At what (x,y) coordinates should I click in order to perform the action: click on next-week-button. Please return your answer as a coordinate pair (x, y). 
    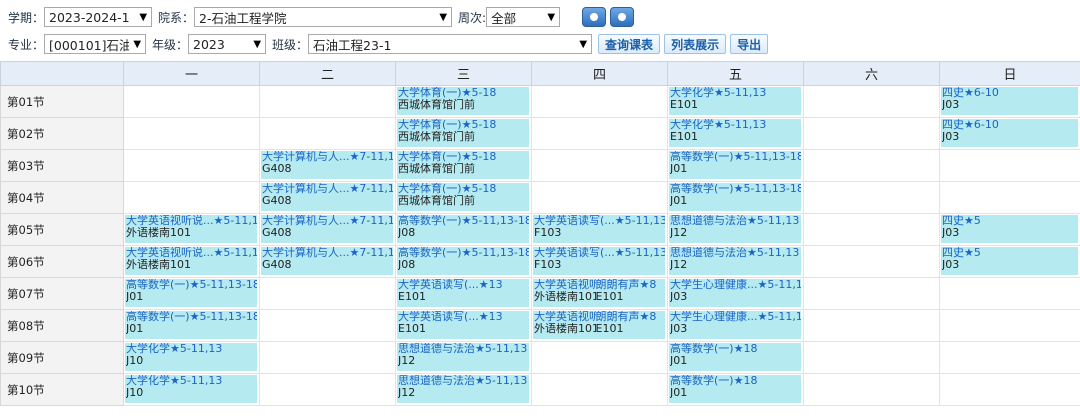
    Looking at the image, I should click on (622, 17).